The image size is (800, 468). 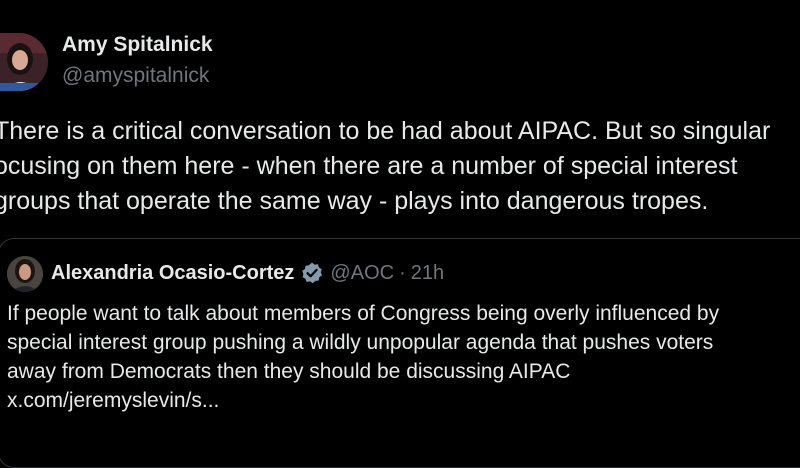 I want to click on author-name: Amy Spitalnick, so click(x=137, y=45).